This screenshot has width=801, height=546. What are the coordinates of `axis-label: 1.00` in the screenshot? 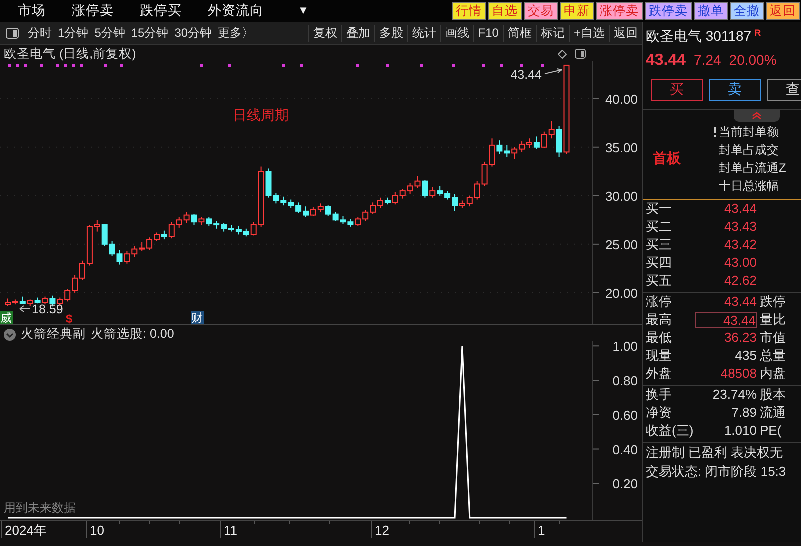 It's located at (625, 347).